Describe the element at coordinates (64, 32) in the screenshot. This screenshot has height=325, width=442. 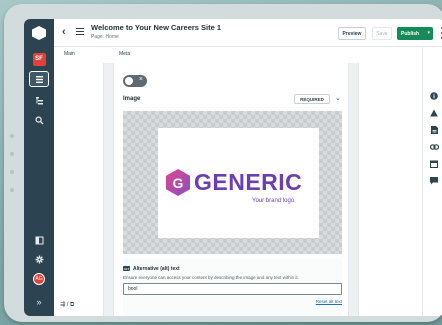
I see `back-arrow-icon: ‹` at that location.